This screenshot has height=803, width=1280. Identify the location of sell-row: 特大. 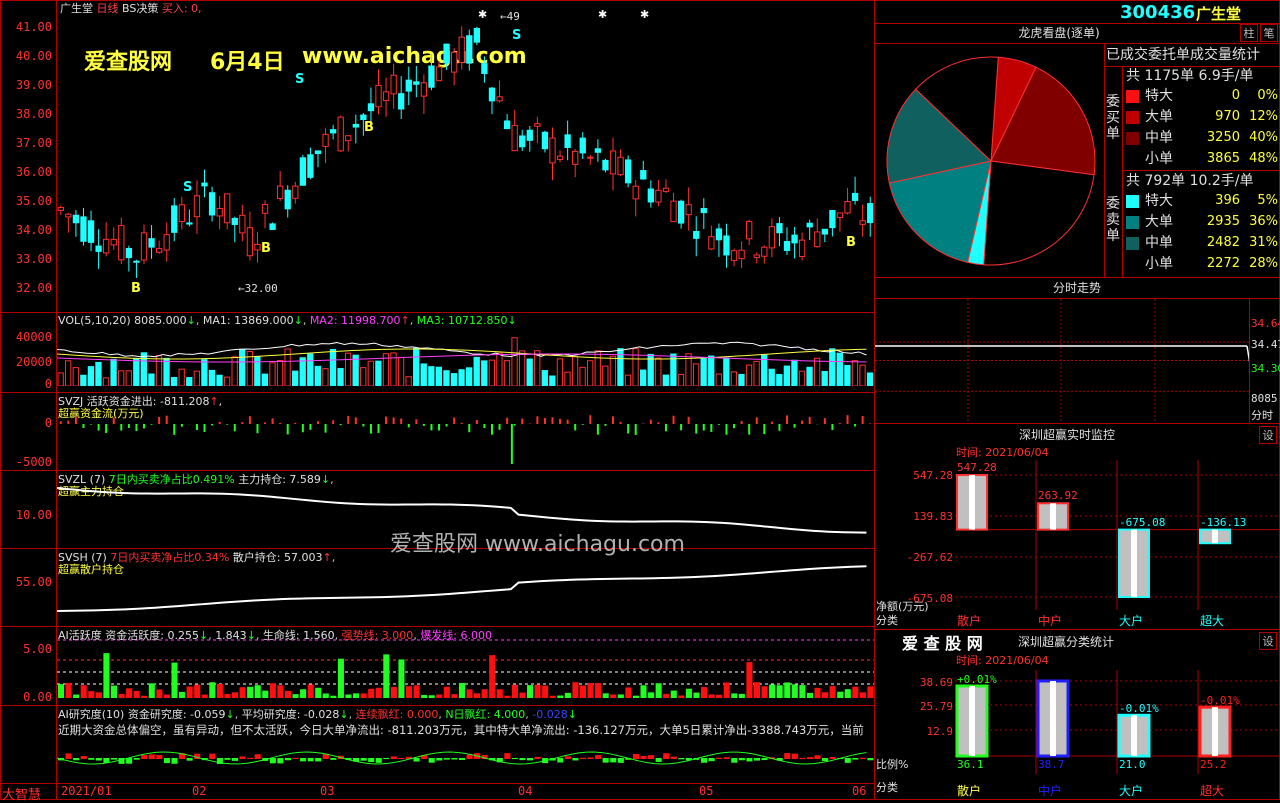
(1149, 201).